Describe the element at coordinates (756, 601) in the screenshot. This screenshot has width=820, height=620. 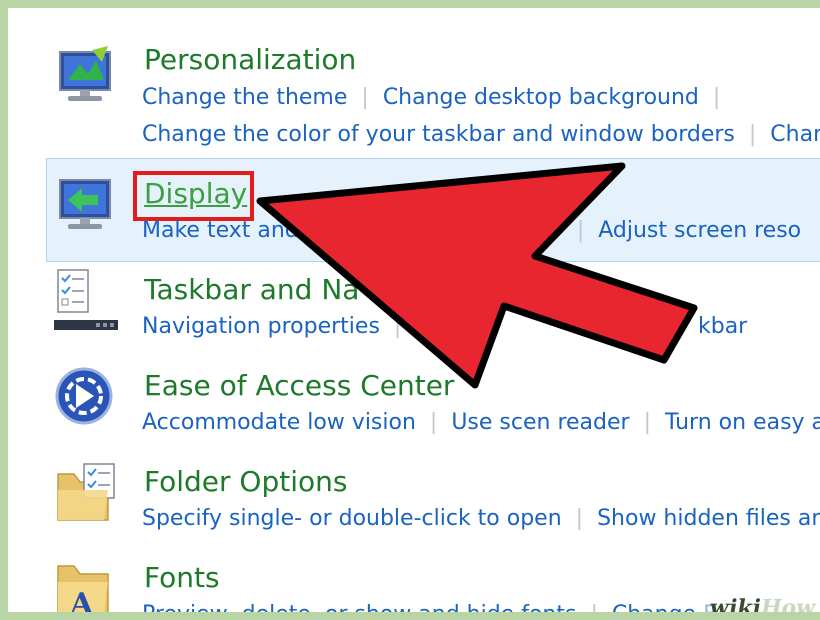
I see `wikihow-watermark: wikiHow` at that location.